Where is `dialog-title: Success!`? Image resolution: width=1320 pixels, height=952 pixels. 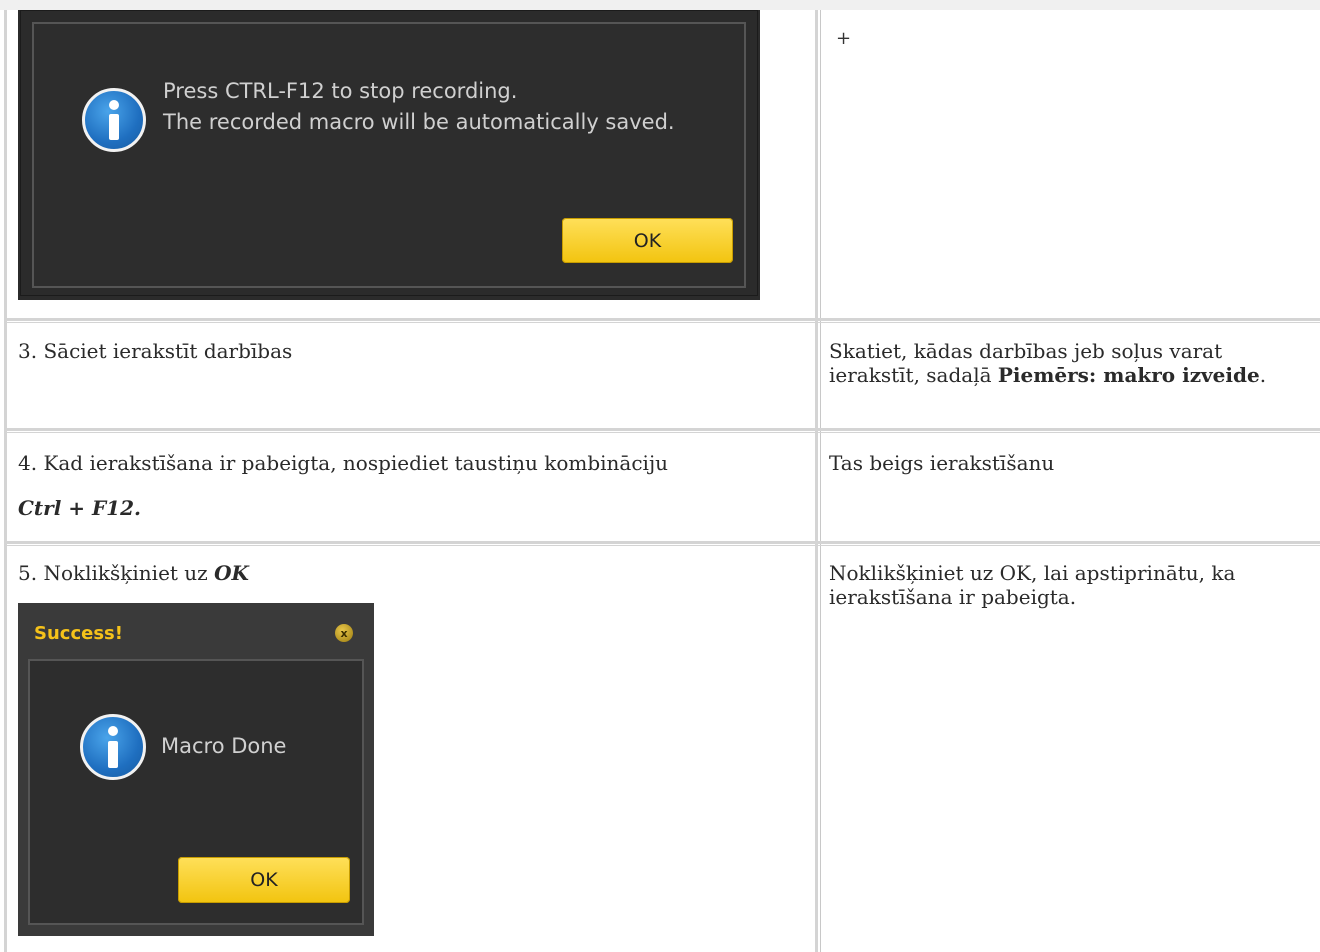
dialog-title: Success! is located at coordinates (78, 633).